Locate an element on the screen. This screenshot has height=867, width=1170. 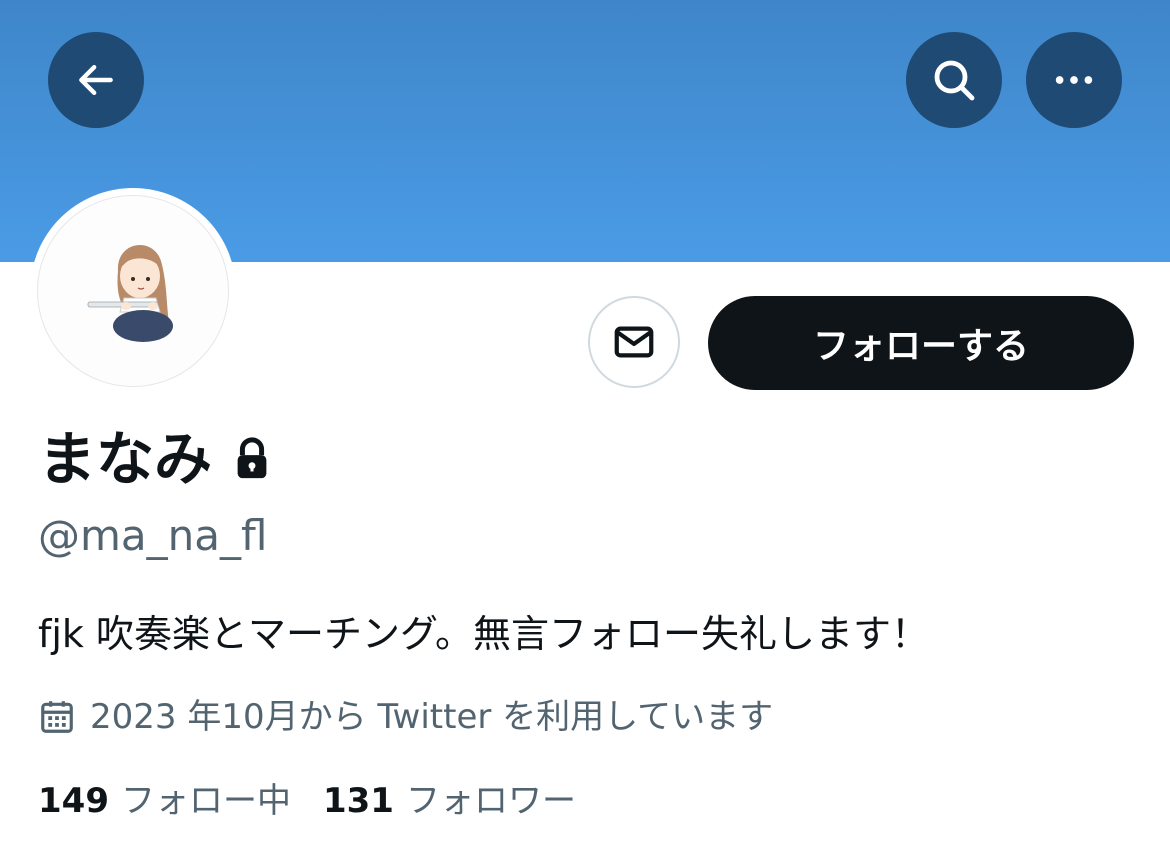
following-count: 149 is located at coordinates (73, 801).